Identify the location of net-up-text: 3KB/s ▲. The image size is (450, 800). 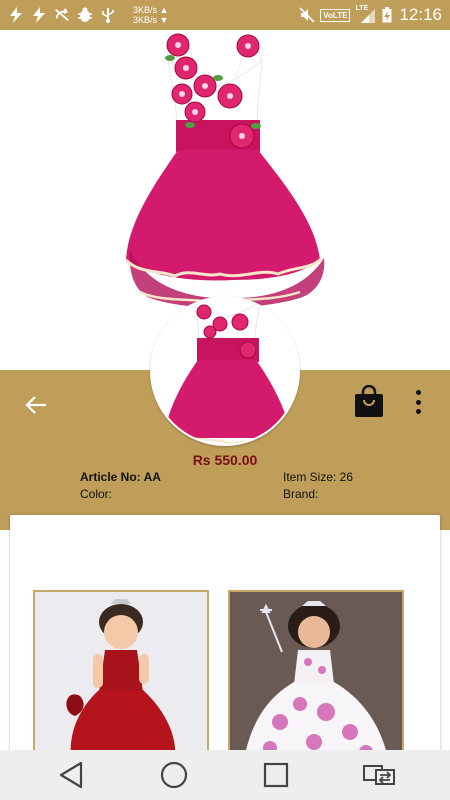
(151, 10).